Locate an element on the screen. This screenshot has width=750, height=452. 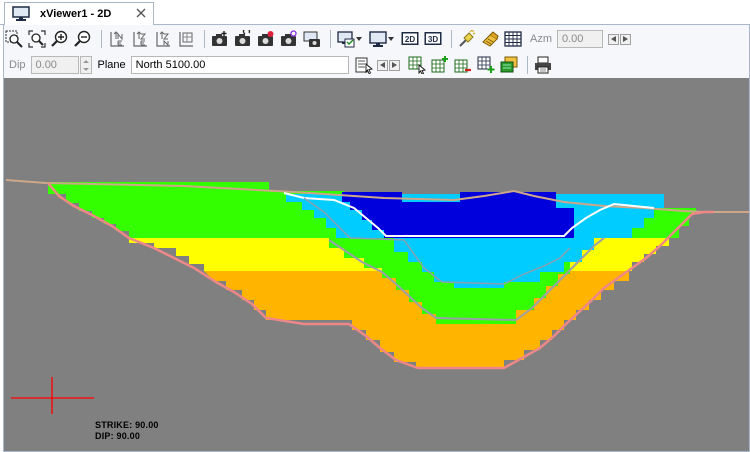
grid-remove-icon is located at coordinates (462, 66).